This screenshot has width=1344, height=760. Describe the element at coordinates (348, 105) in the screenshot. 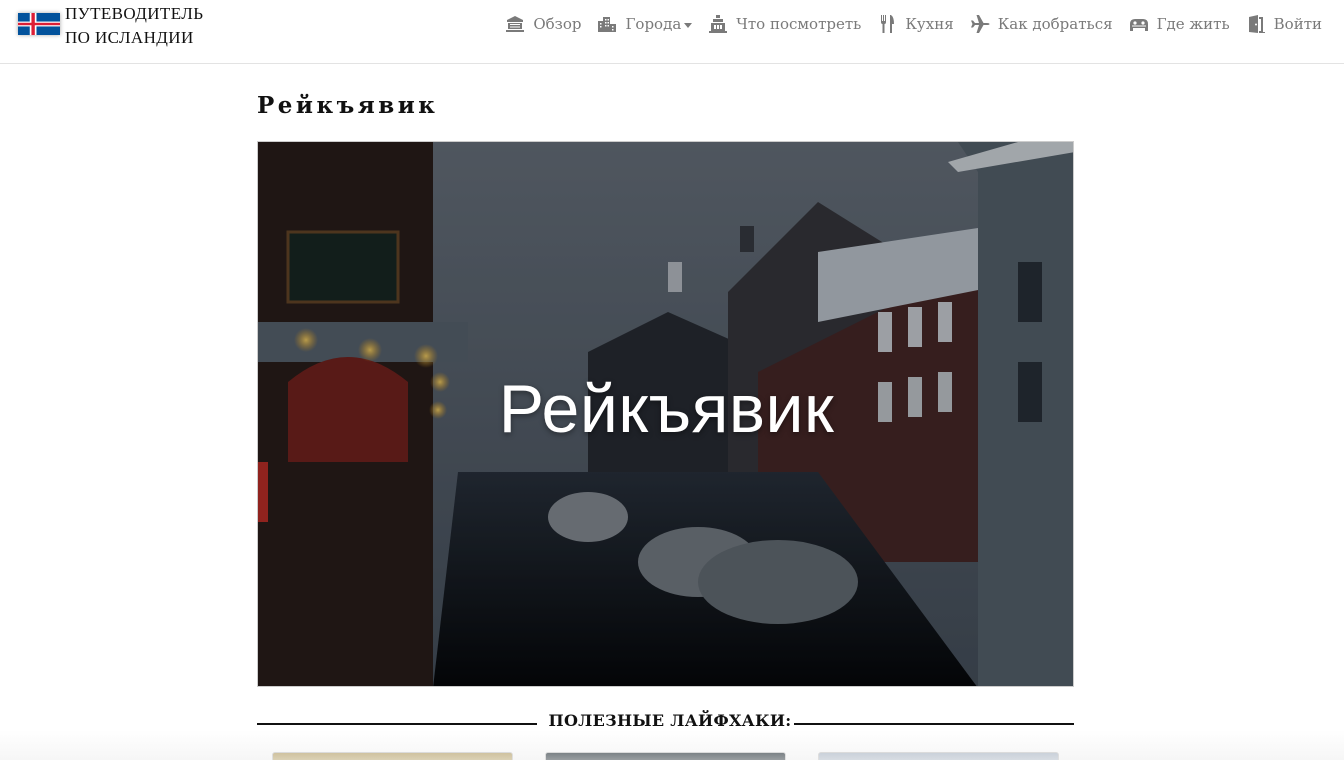

I see `page-title: Рейкъявик` at that location.